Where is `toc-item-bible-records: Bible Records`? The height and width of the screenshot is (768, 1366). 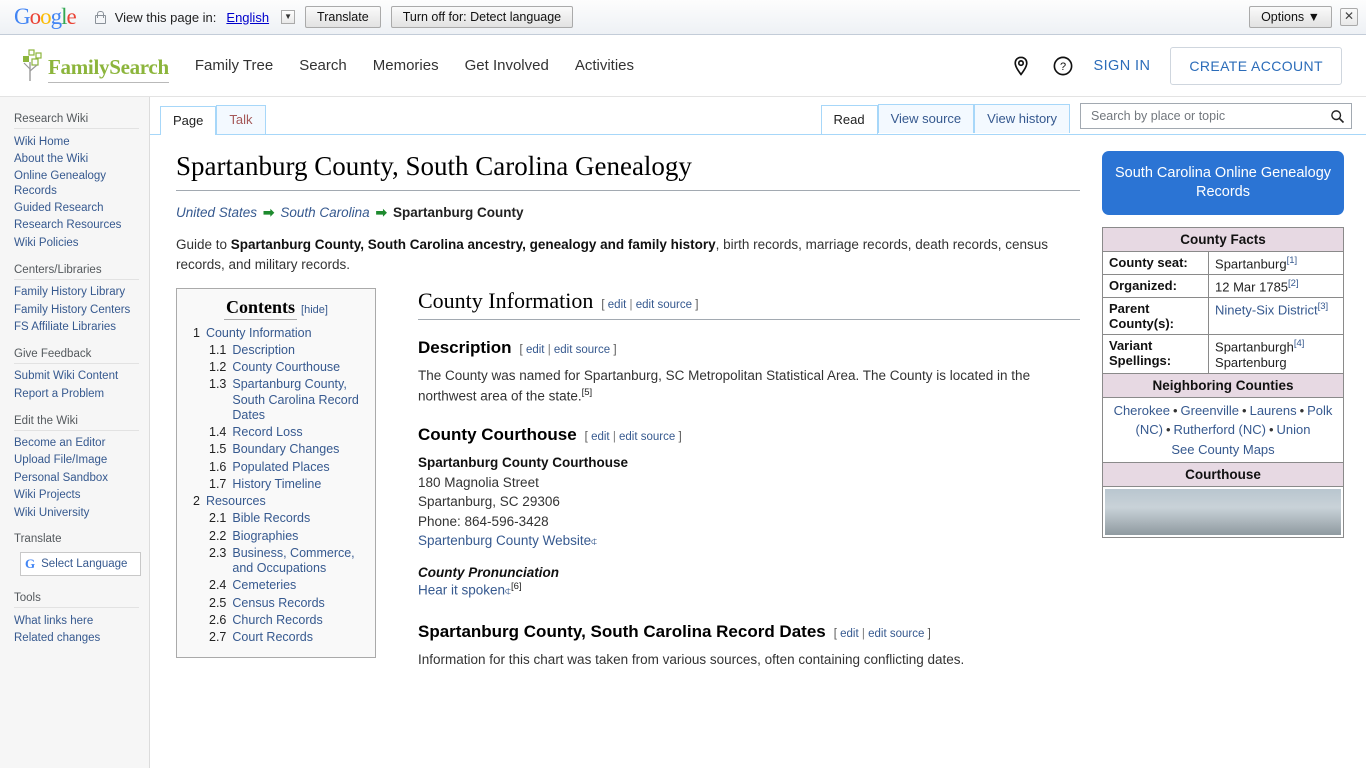 toc-item-bible-records: Bible Records is located at coordinates (271, 518).